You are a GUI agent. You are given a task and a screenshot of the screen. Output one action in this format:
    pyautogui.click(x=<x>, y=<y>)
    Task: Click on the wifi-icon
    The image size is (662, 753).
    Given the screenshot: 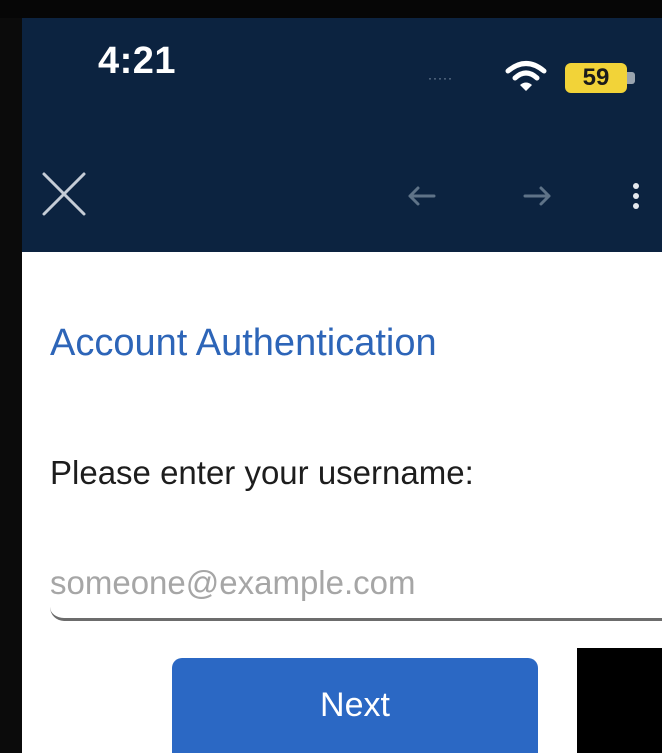 What is the action you would take?
    pyautogui.click(x=526, y=76)
    